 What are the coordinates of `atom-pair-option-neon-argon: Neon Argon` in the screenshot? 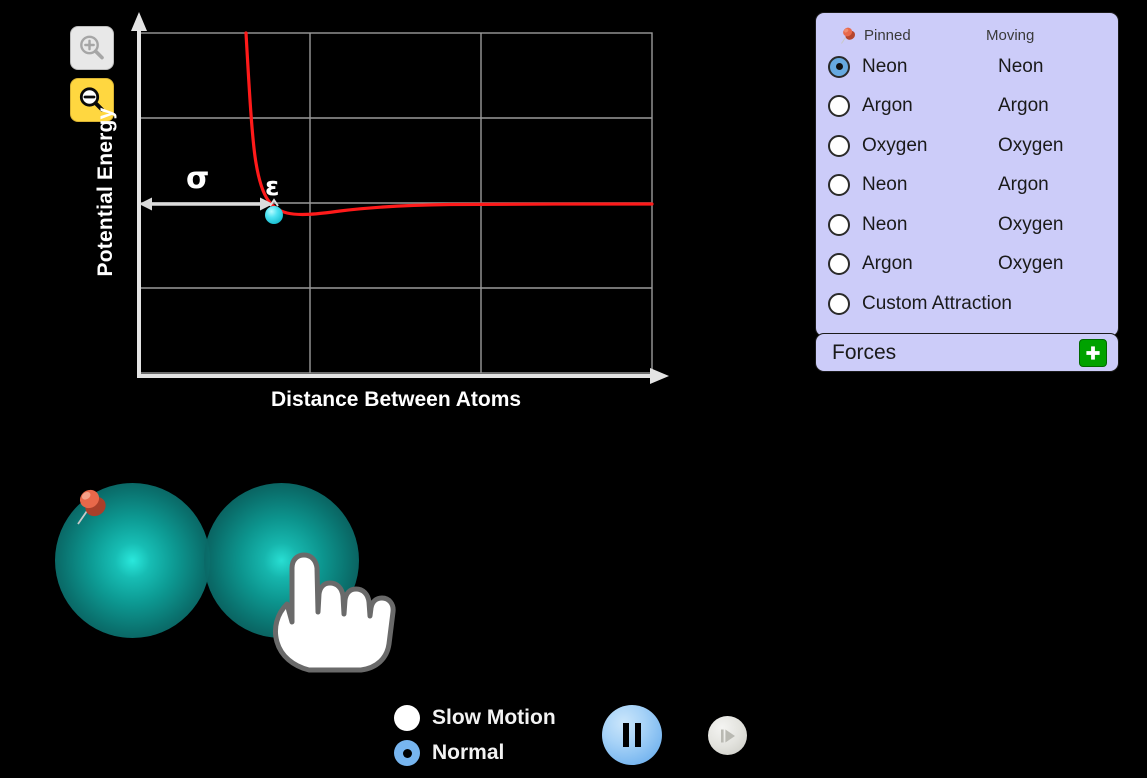 It's located at (967, 186).